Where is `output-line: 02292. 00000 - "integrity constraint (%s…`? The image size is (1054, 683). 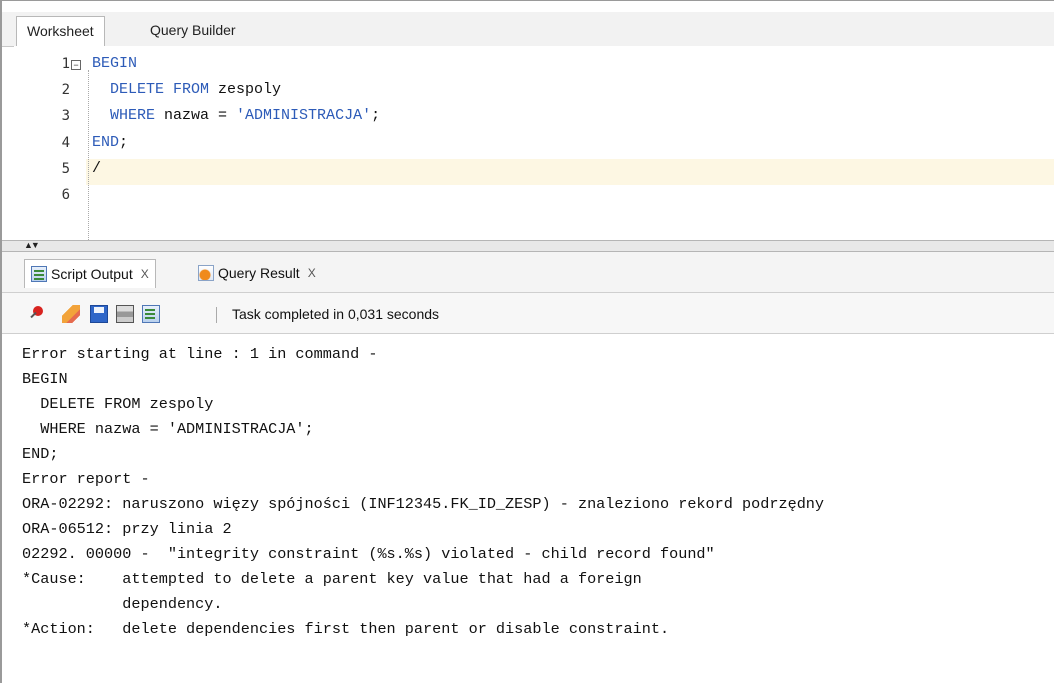 output-line: 02292. 00000 - "integrity constraint (%s… is located at coordinates (368, 554).